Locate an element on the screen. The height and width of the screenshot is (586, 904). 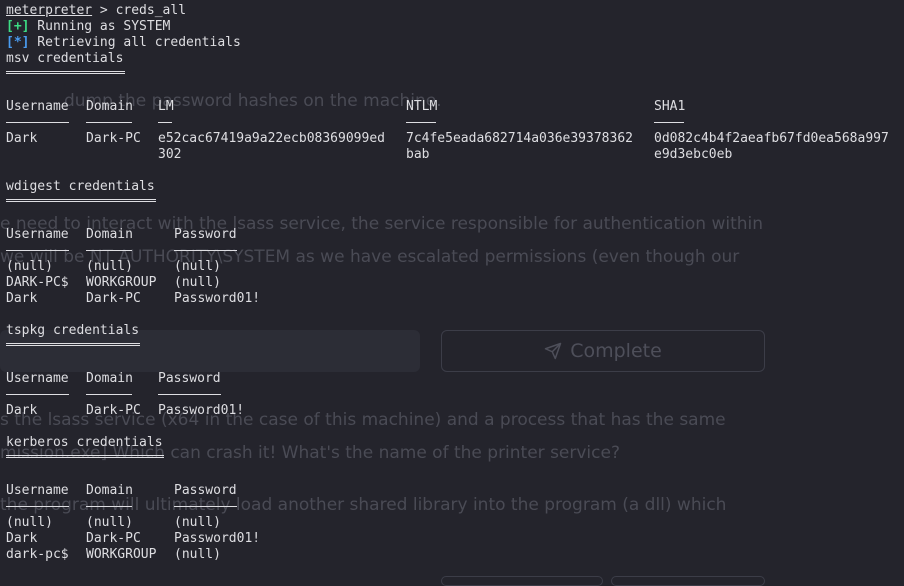
section-title: msv credentials is located at coordinates (65, 58).